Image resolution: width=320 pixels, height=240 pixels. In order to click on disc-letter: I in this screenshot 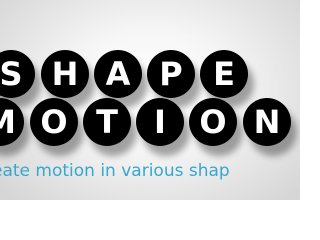, I will do `click(160, 122)`.